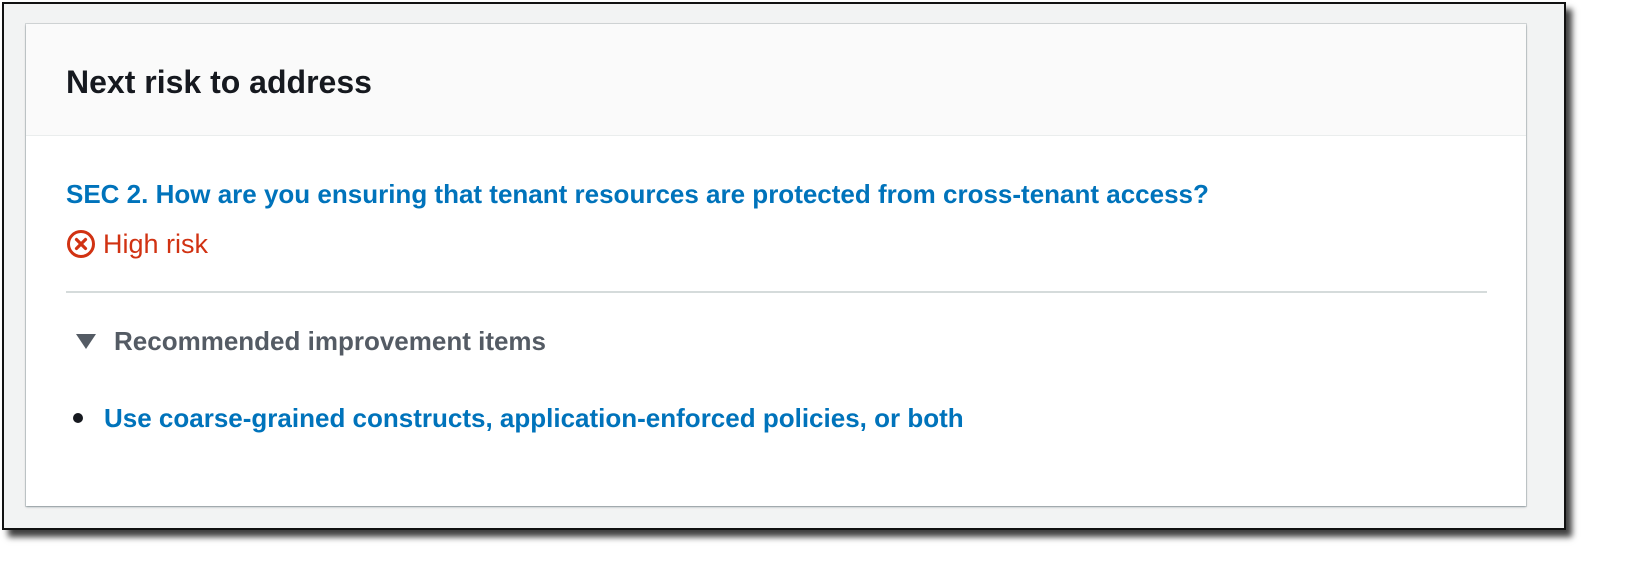 The width and height of the screenshot is (1630, 572). I want to click on risk-label: High risk, so click(156, 244).